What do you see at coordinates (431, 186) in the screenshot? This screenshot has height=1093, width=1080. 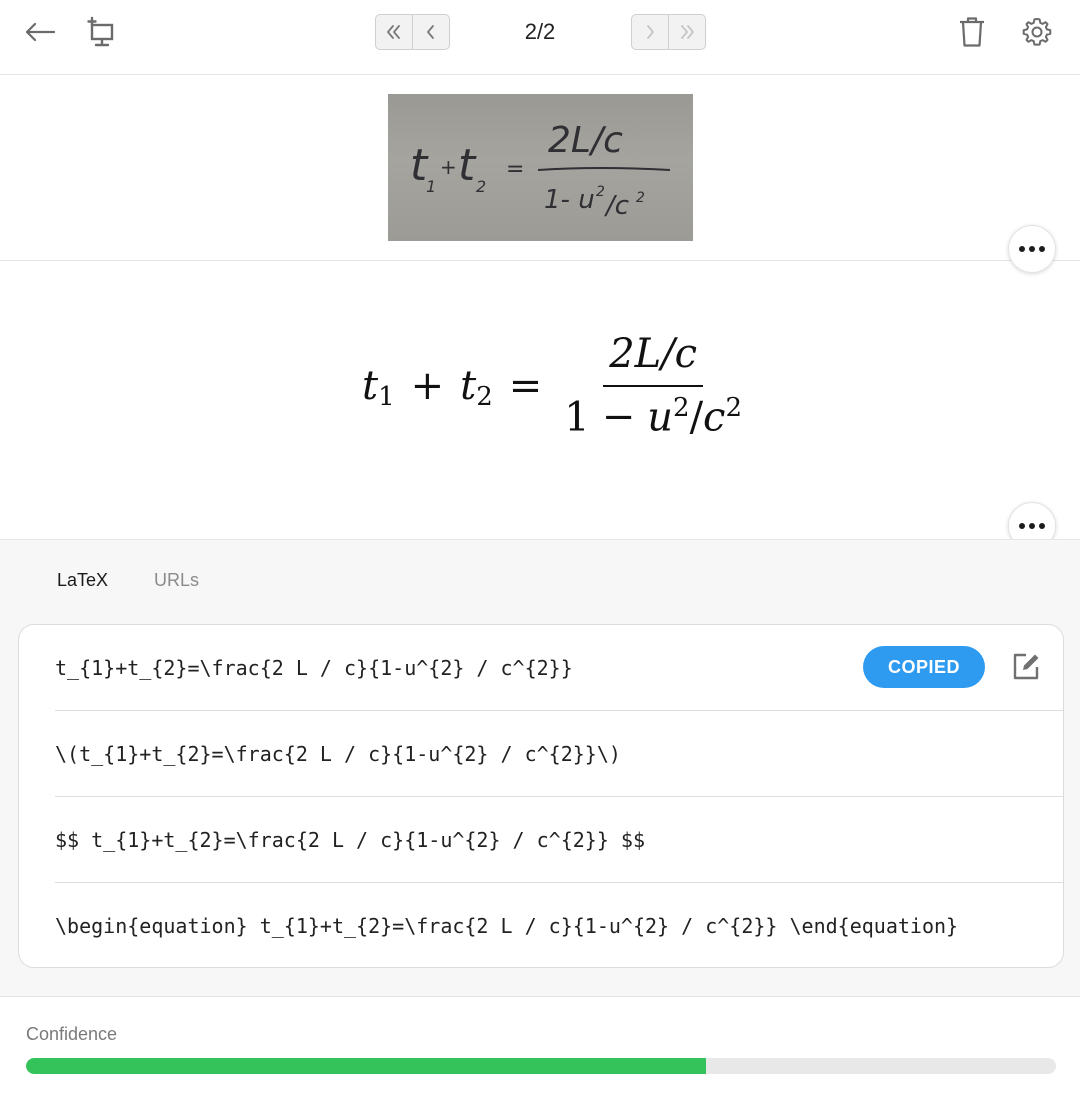 I see `hw-sub1: 1` at bounding box center [431, 186].